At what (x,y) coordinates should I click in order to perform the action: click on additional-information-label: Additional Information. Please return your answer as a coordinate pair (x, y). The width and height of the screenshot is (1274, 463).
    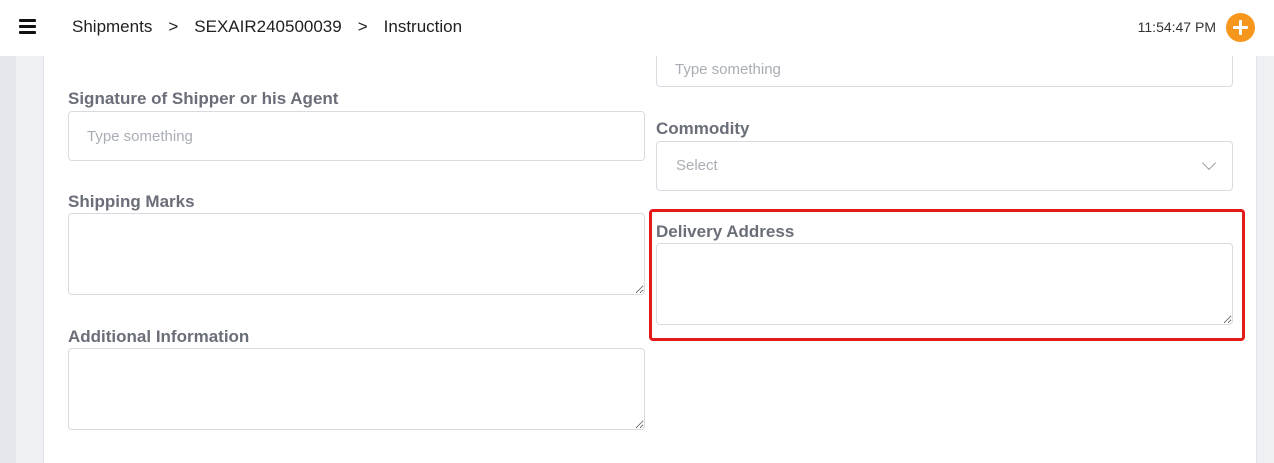
    Looking at the image, I should click on (159, 336).